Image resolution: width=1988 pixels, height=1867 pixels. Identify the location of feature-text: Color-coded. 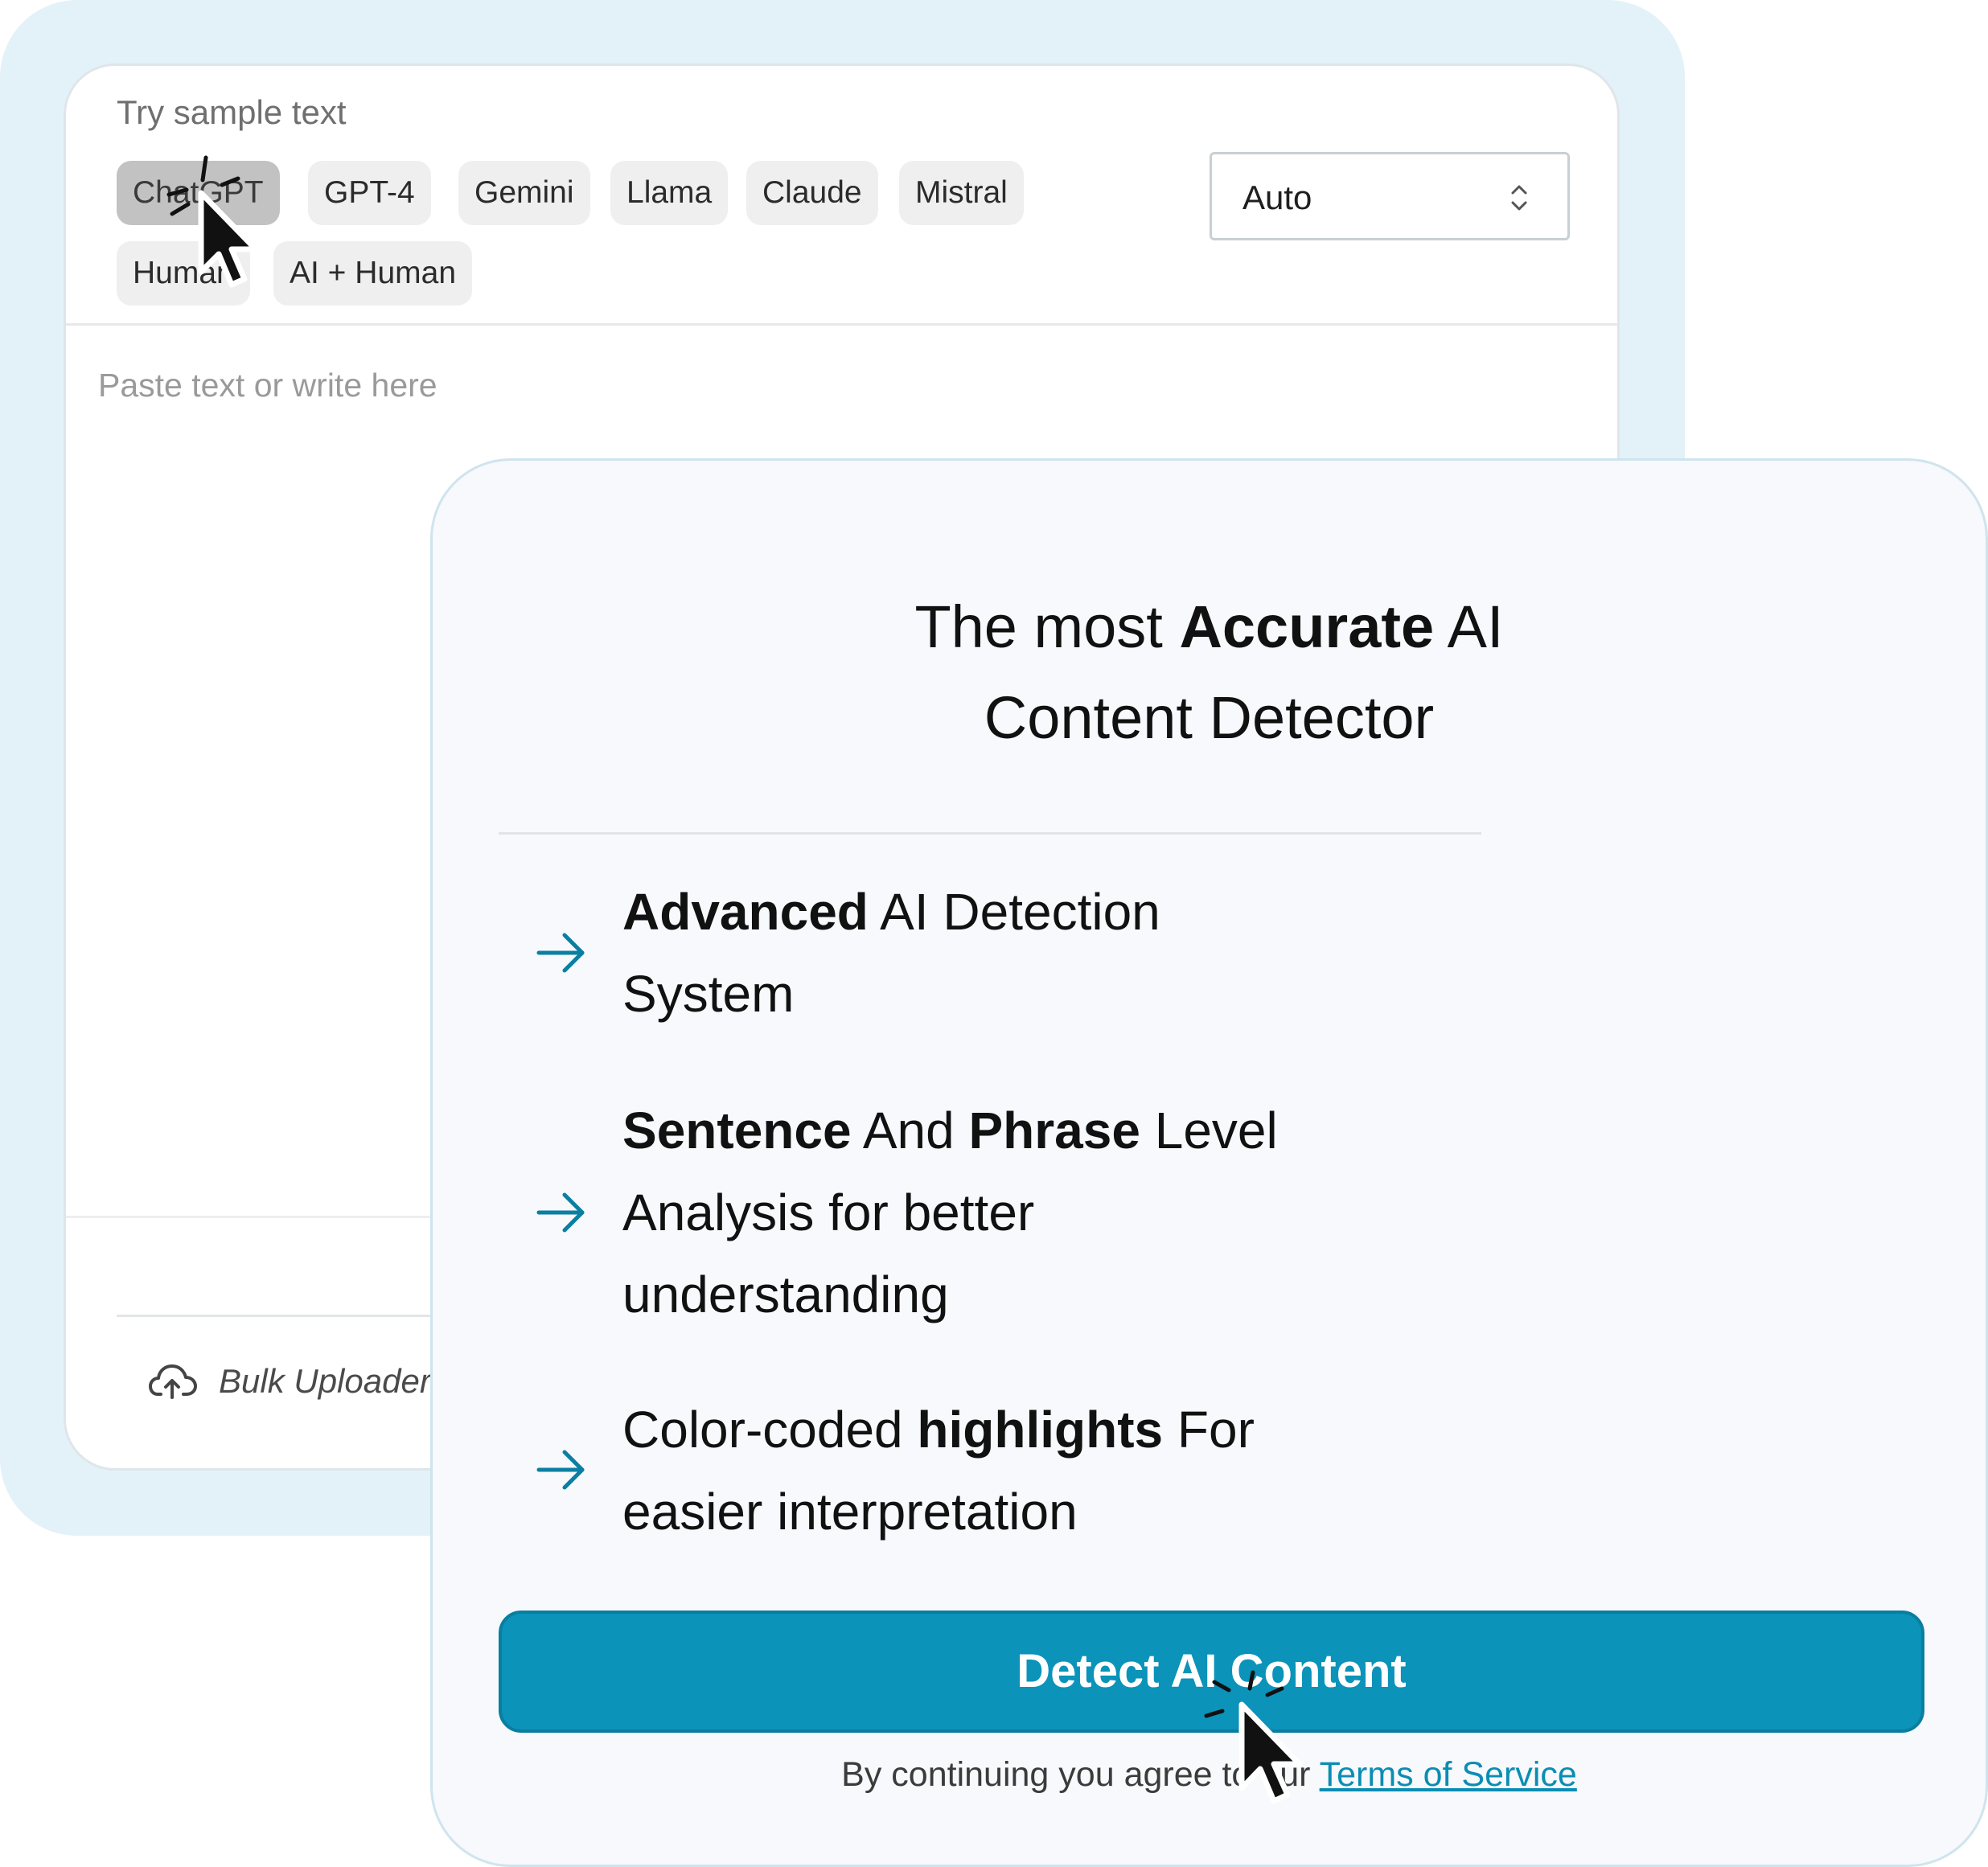
(770, 1430).